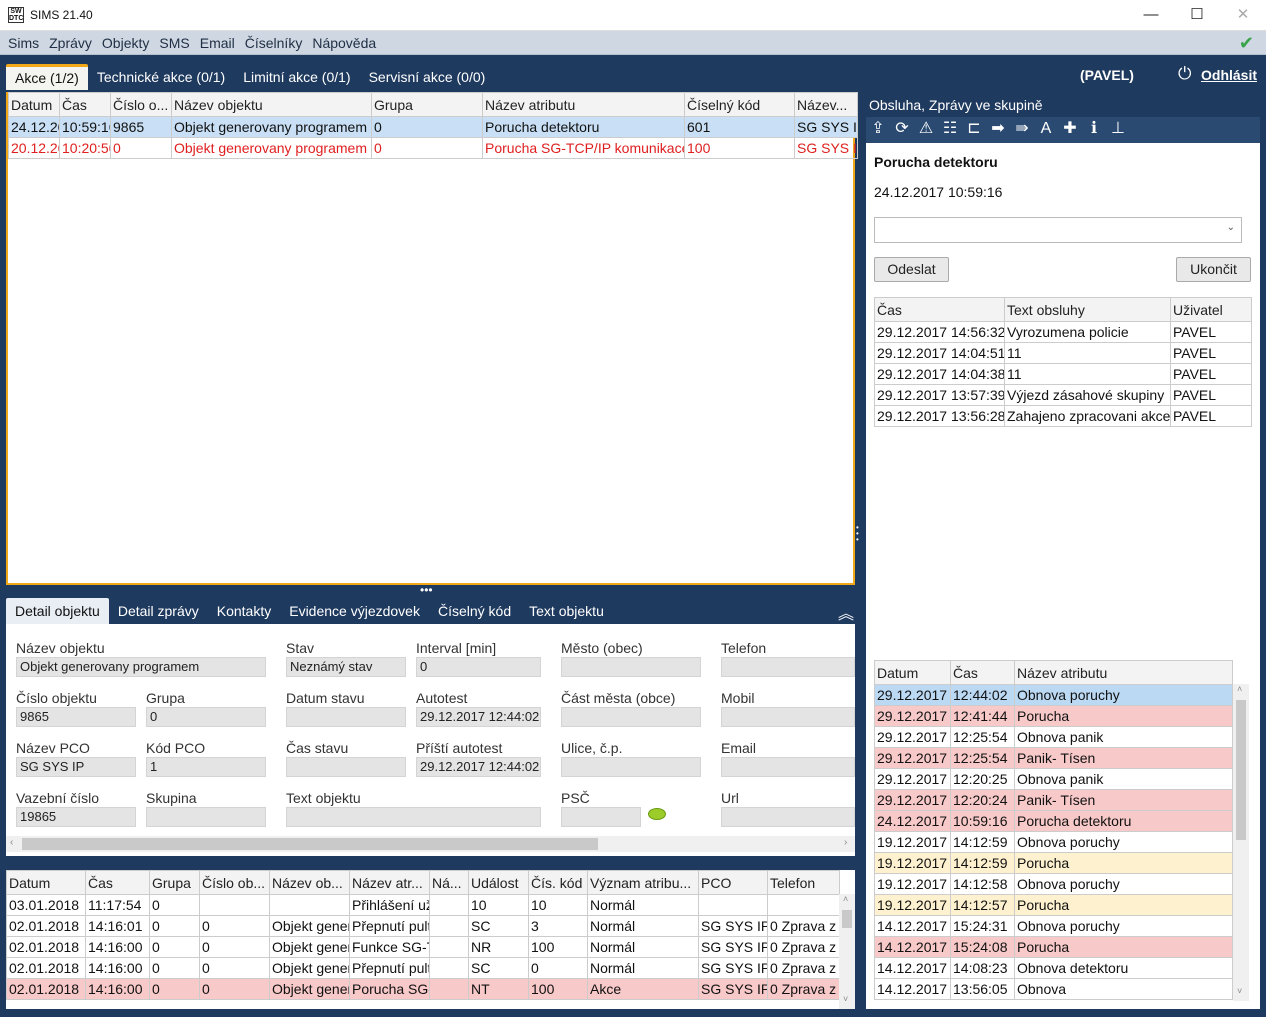 The width and height of the screenshot is (1266, 1017). I want to click on events-scrollbar-thumb, so click(847, 919).